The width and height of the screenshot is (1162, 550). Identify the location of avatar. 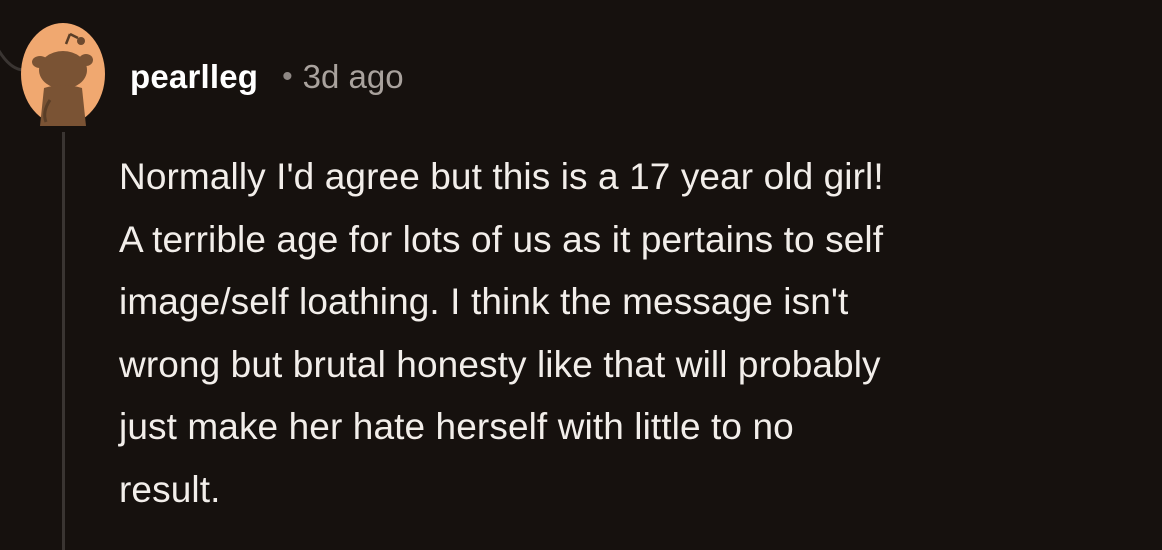
(63, 74).